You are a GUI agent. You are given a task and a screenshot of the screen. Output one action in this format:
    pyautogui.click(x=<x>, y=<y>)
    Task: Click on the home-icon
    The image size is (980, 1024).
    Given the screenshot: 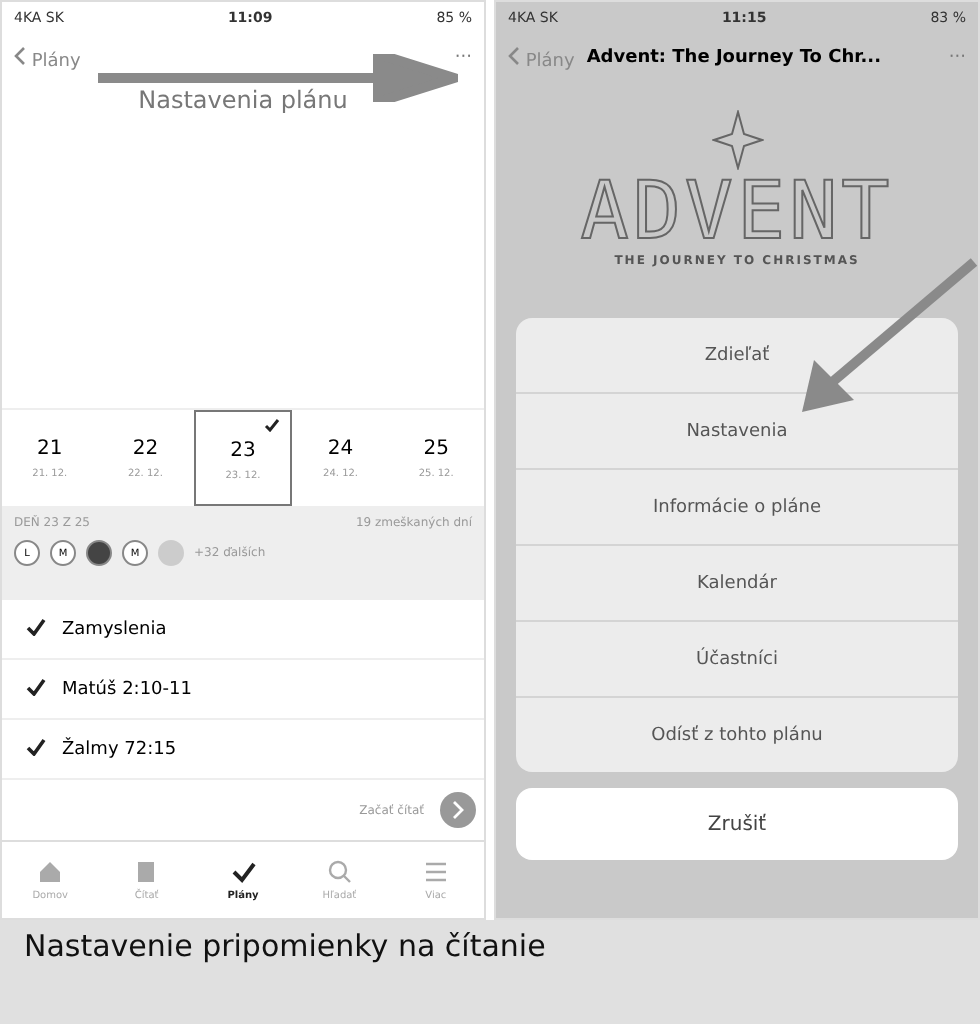 What is the action you would take?
    pyautogui.click(x=50, y=872)
    